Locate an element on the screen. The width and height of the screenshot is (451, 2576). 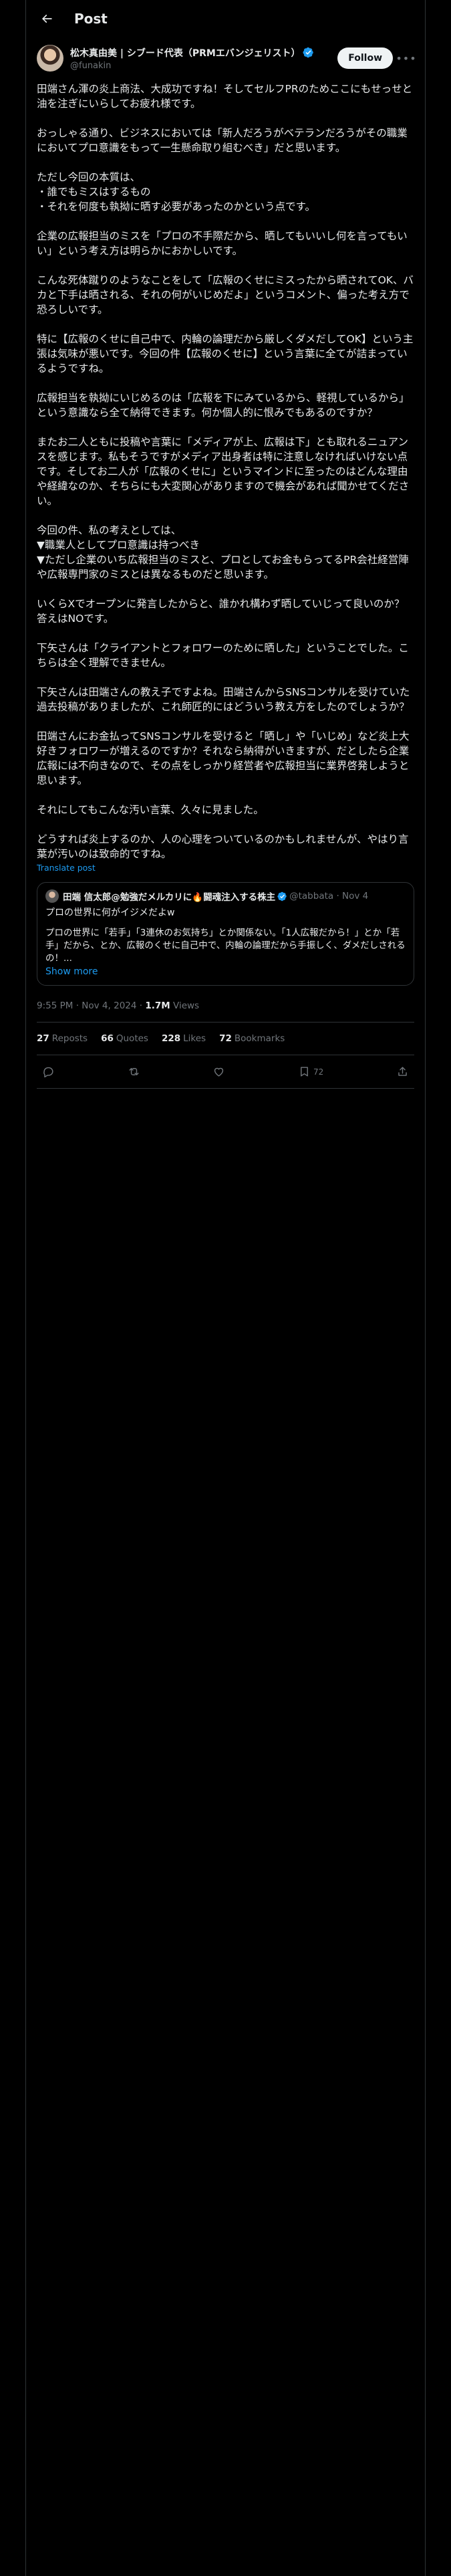
reposts-stat: 27 Reposts is located at coordinates (62, 1038).